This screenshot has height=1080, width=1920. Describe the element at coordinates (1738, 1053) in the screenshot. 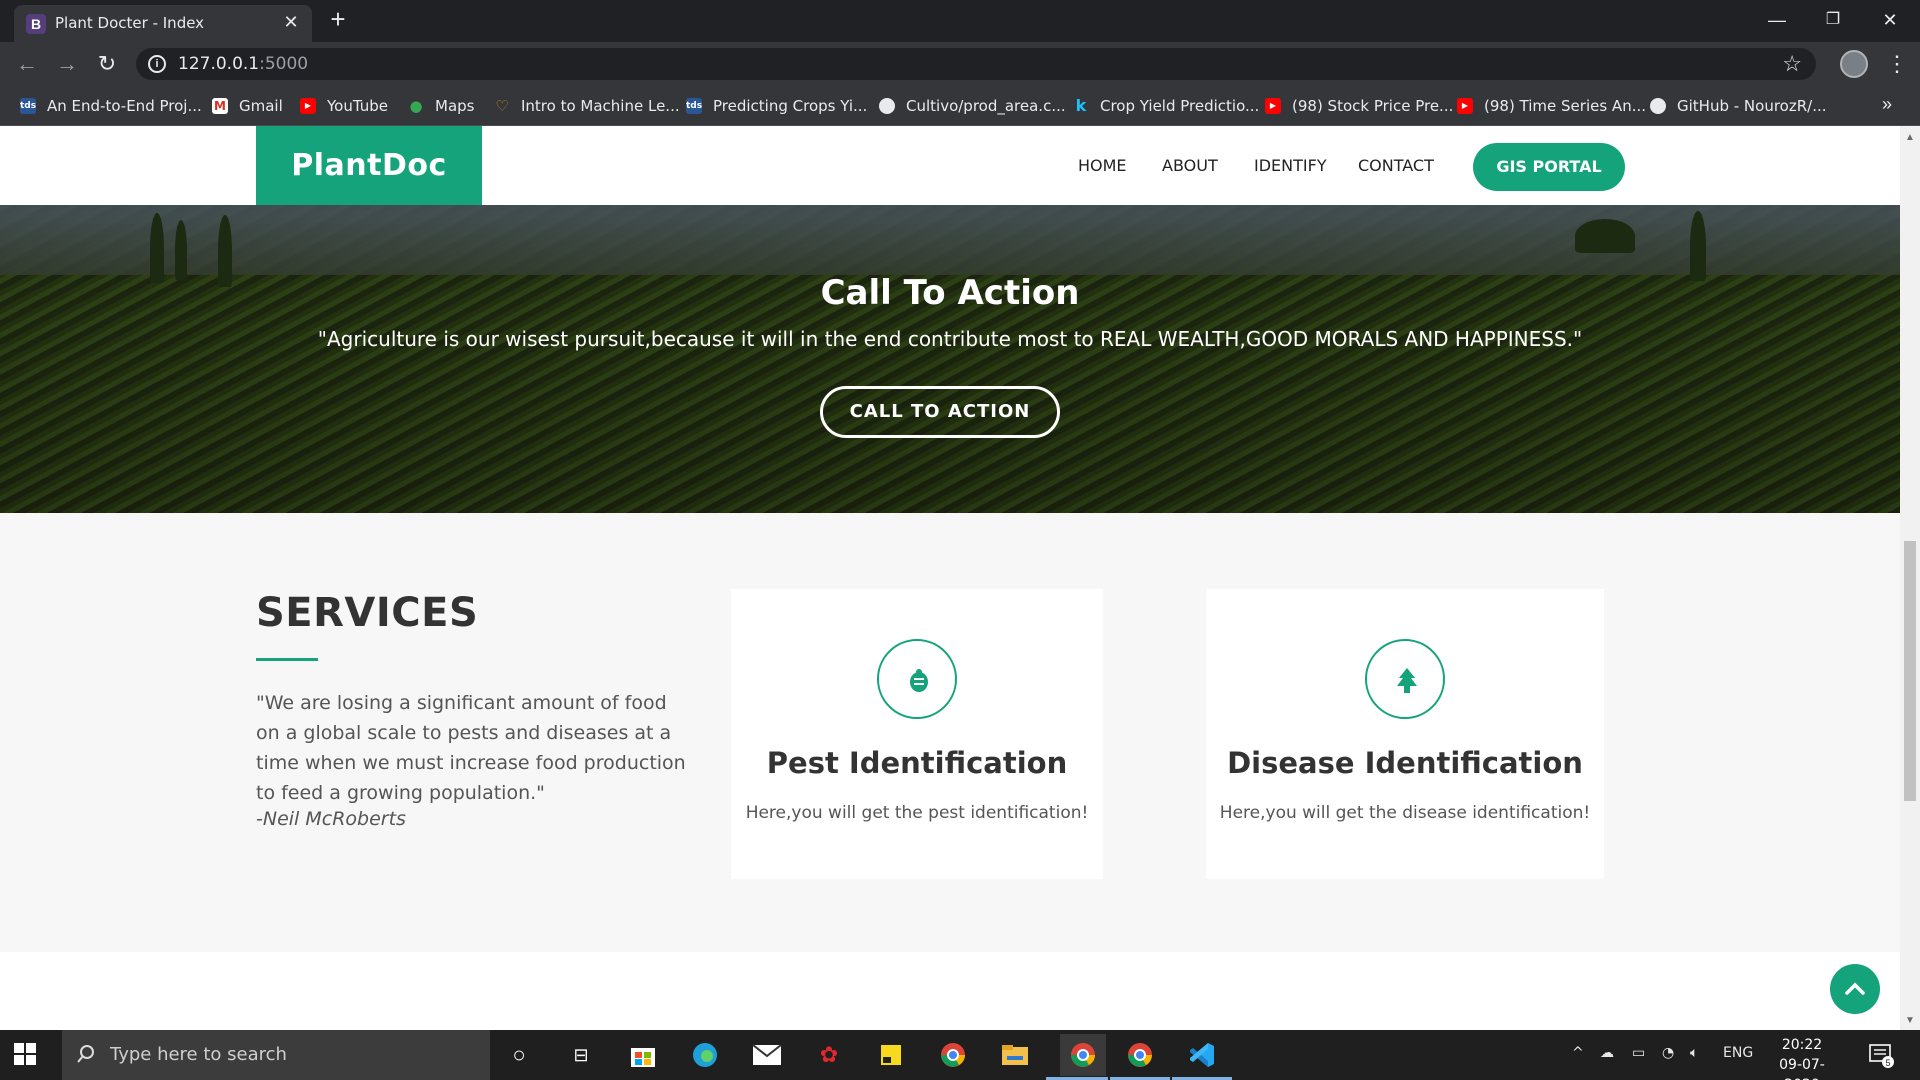

I see `language-indicator: ENG` at that location.